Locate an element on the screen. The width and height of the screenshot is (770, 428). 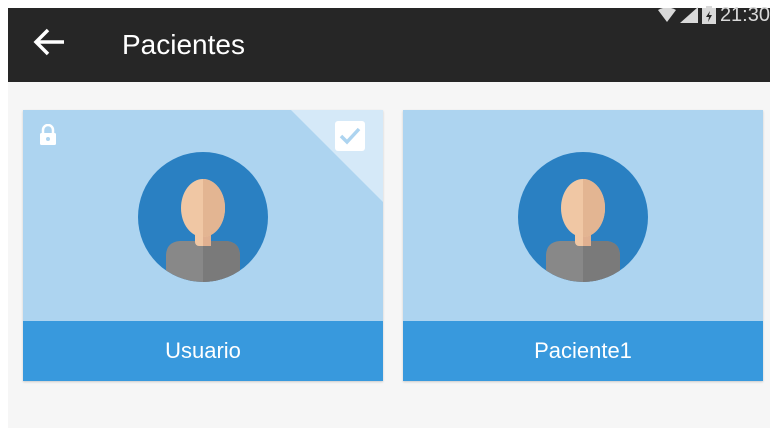
arrow-back-icon is located at coordinates (50, 44).